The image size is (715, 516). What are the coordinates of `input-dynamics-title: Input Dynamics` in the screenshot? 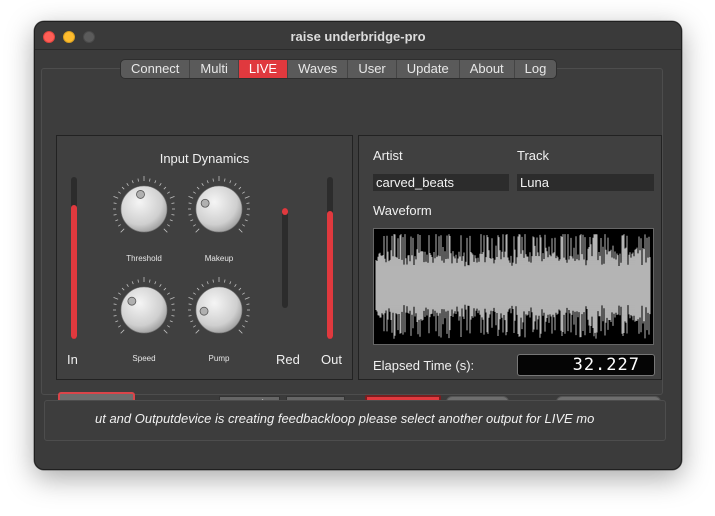 It's located at (204, 158).